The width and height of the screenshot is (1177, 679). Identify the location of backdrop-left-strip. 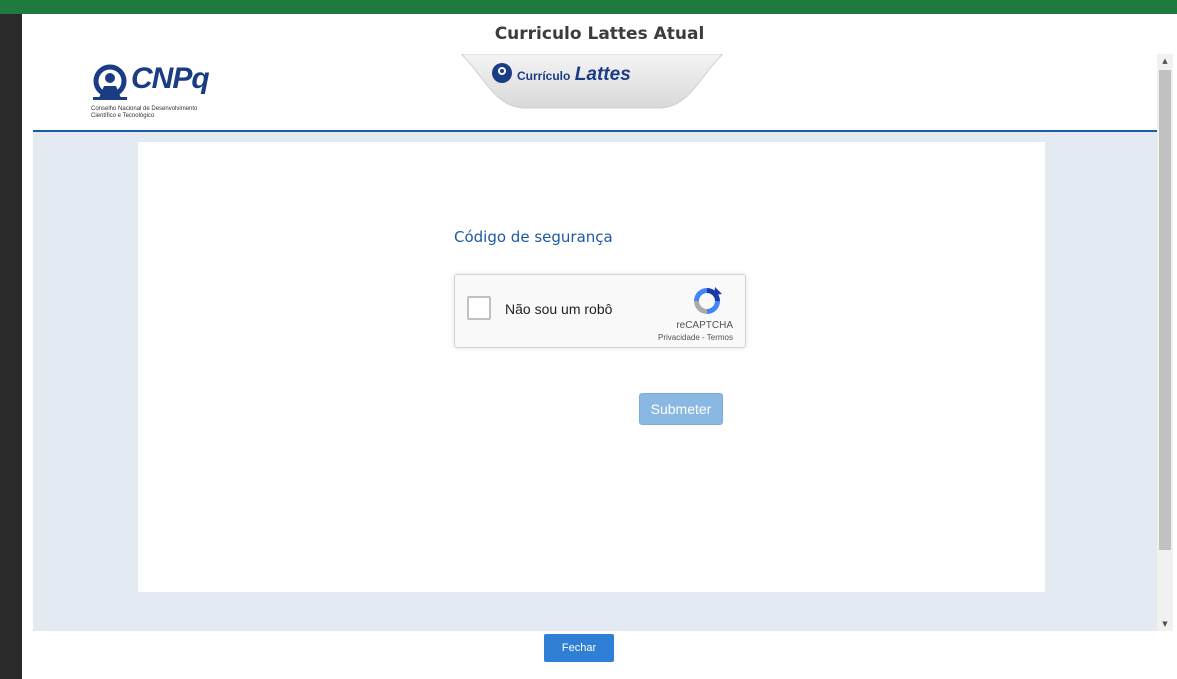
(11, 346).